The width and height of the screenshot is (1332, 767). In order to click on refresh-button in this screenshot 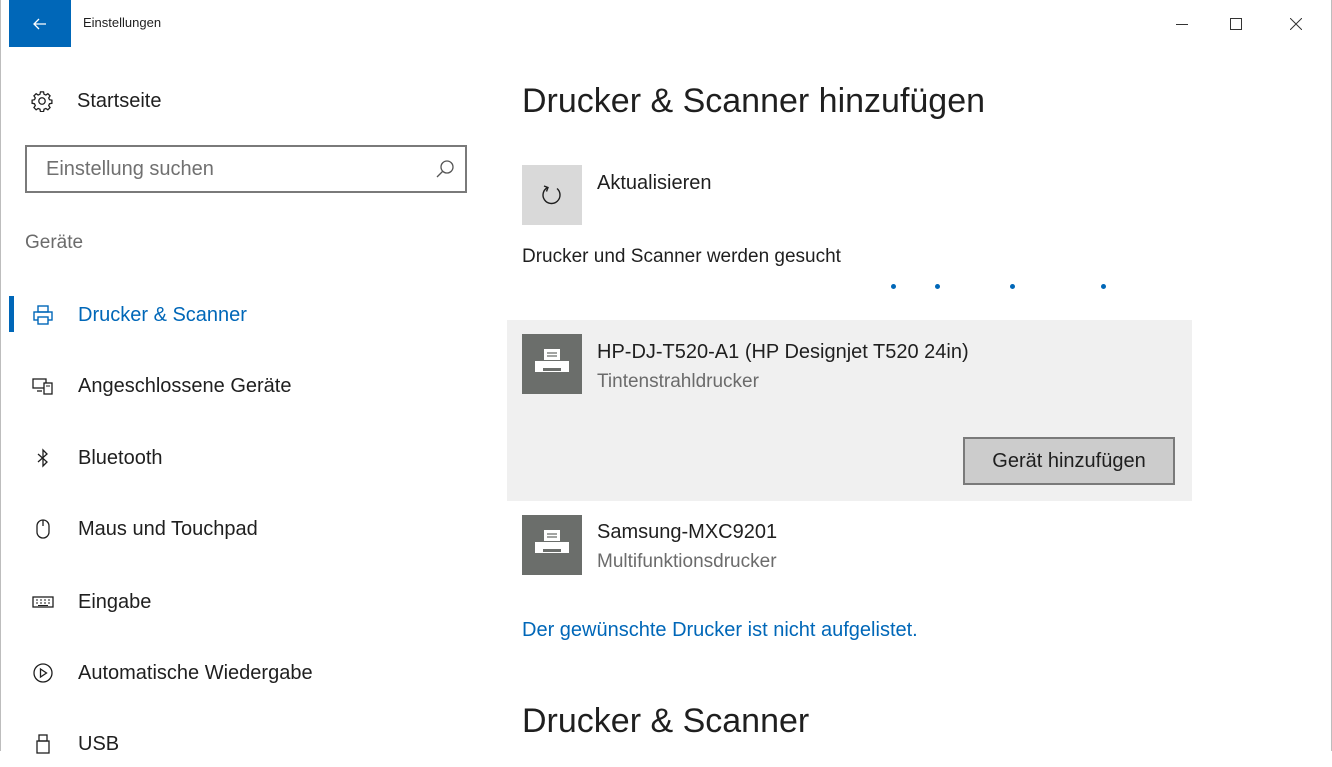, I will do `click(552, 195)`.